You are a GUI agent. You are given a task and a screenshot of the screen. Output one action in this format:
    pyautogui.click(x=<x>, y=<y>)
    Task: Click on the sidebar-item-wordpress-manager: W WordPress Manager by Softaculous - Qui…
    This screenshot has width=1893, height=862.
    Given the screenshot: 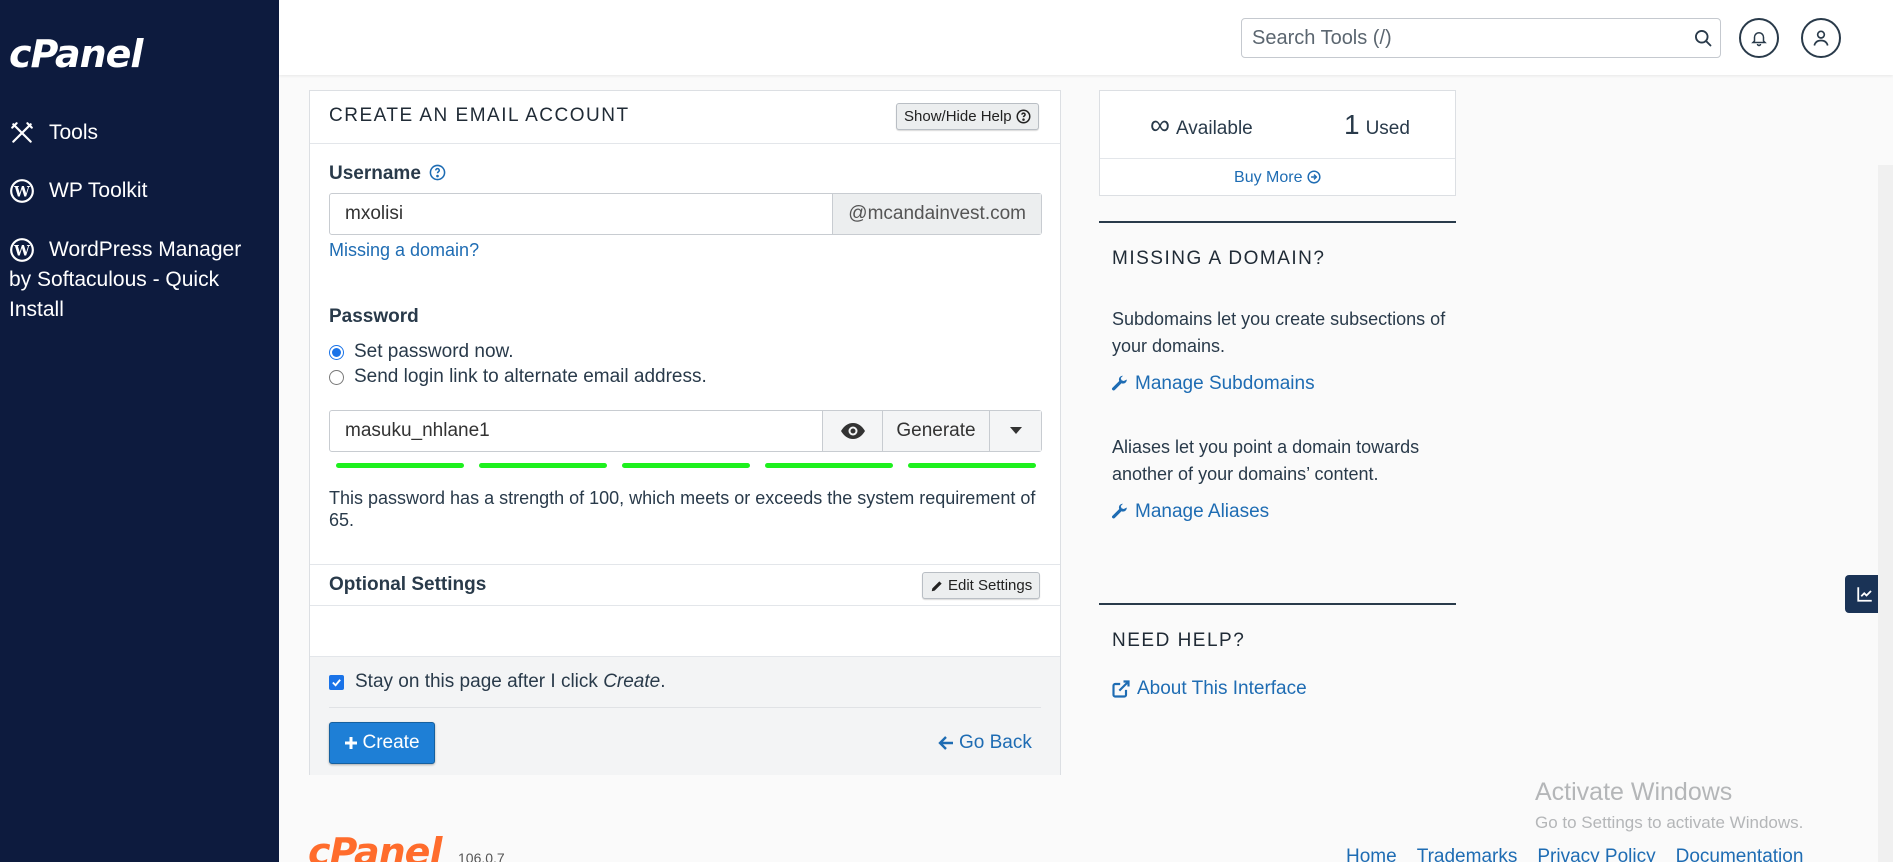 What is the action you would take?
    pyautogui.click(x=139, y=280)
    